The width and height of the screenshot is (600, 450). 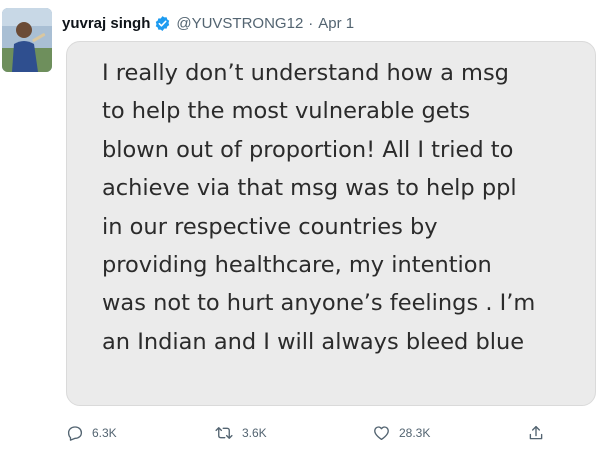 I want to click on reply-button: 6.3K, so click(x=91, y=433).